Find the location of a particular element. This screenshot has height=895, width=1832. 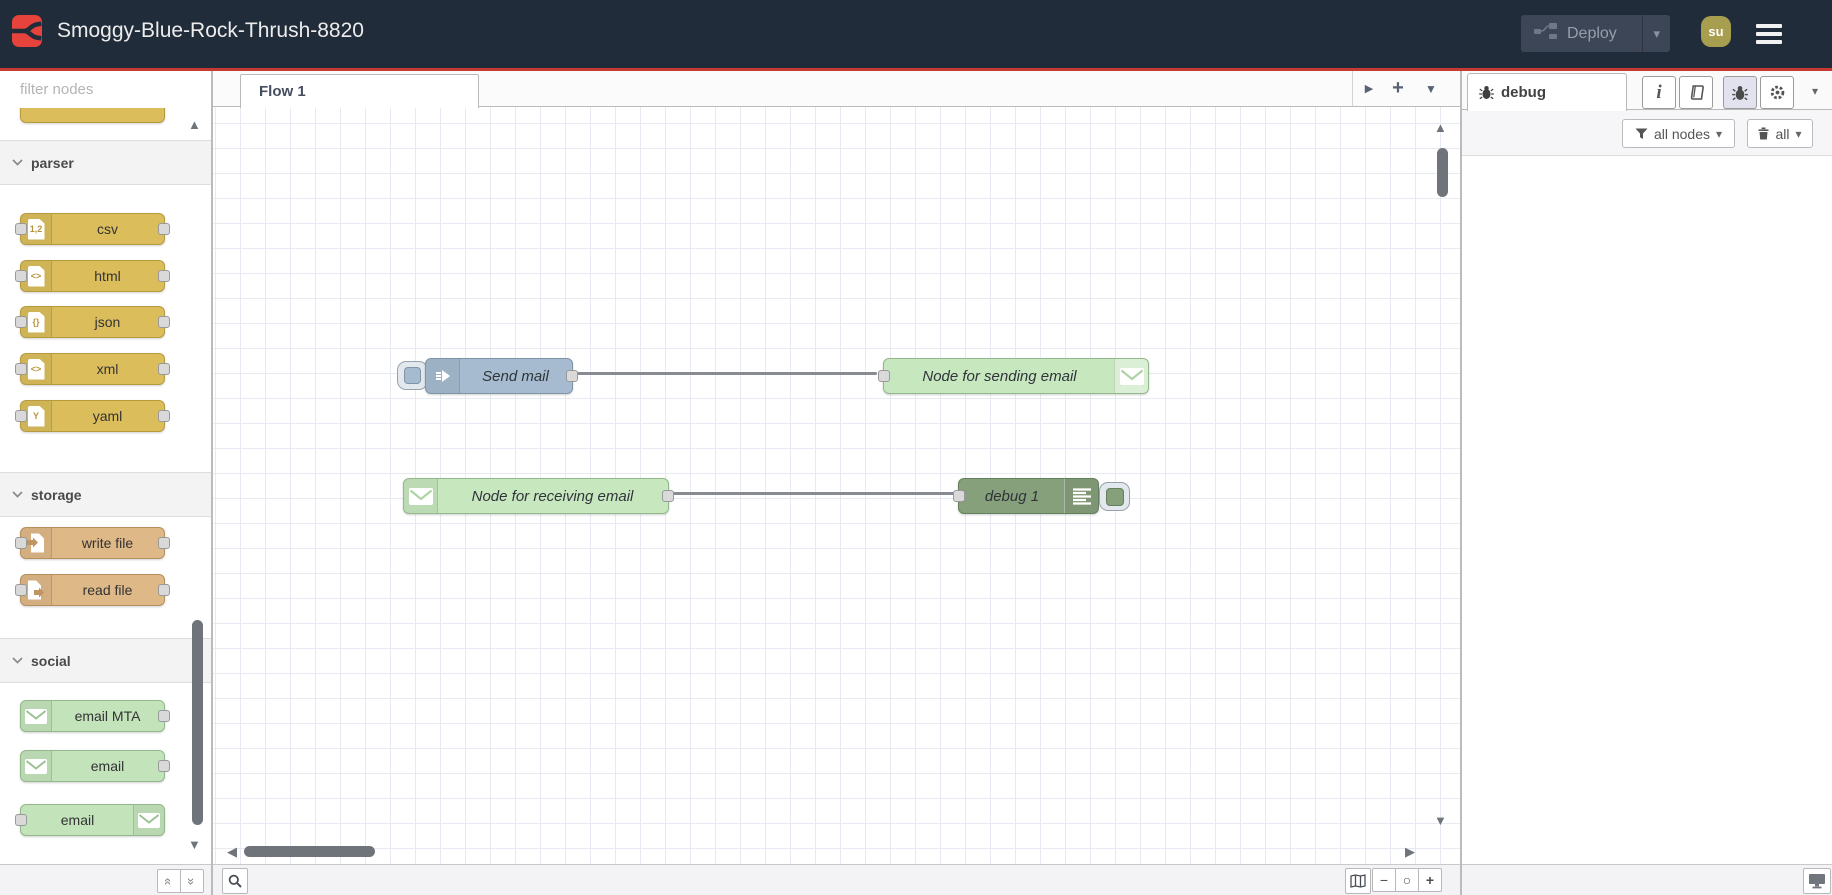

canvas-scroll-right-icon: ▶ is located at coordinates (1410, 851).